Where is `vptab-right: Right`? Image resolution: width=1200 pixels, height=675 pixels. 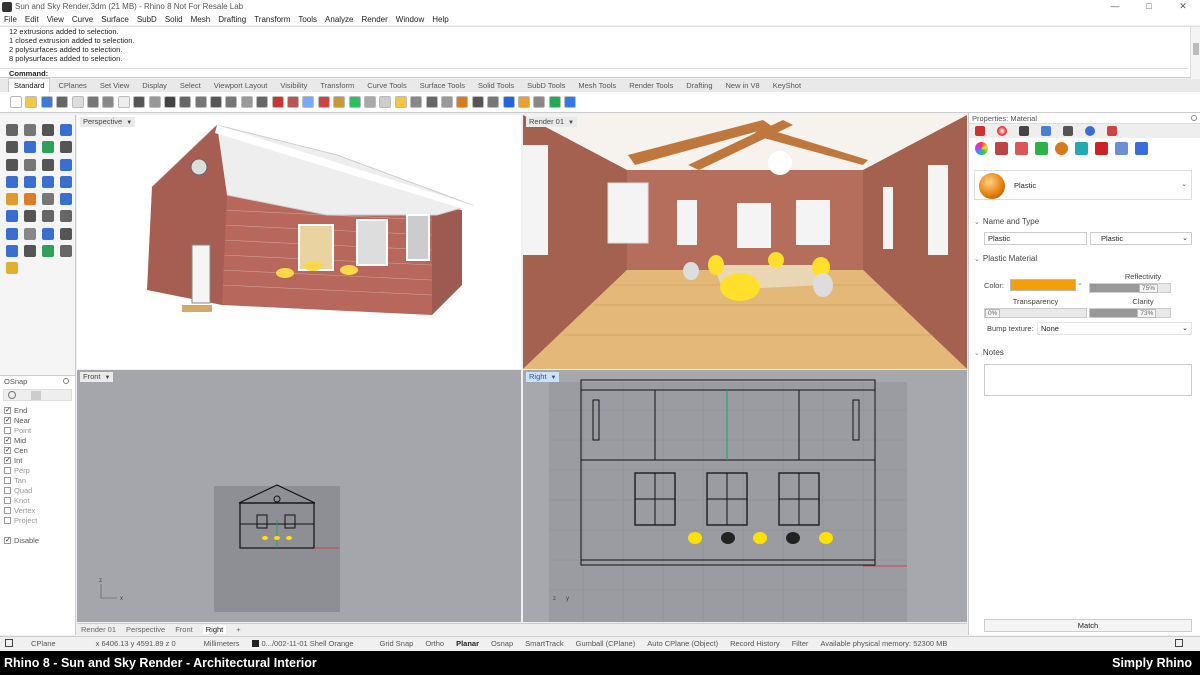 vptab-right: Right is located at coordinates (214, 629).